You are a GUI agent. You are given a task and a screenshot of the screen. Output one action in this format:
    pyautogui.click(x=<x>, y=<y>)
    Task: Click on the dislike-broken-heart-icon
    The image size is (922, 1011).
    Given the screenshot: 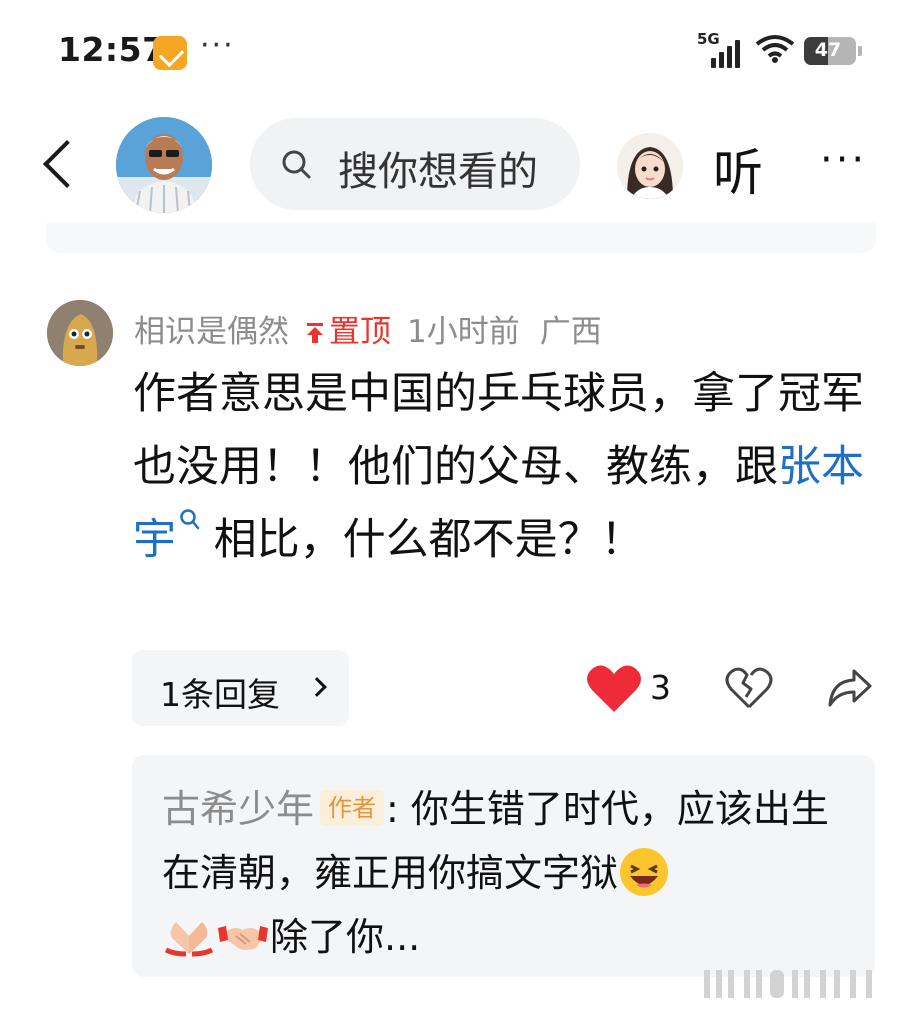 What is the action you would take?
    pyautogui.click(x=749, y=688)
    